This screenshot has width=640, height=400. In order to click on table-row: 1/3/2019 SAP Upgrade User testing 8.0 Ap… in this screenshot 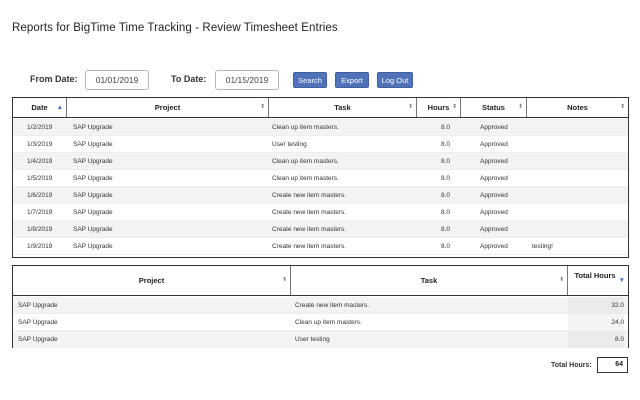, I will do `click(320, 144)`.